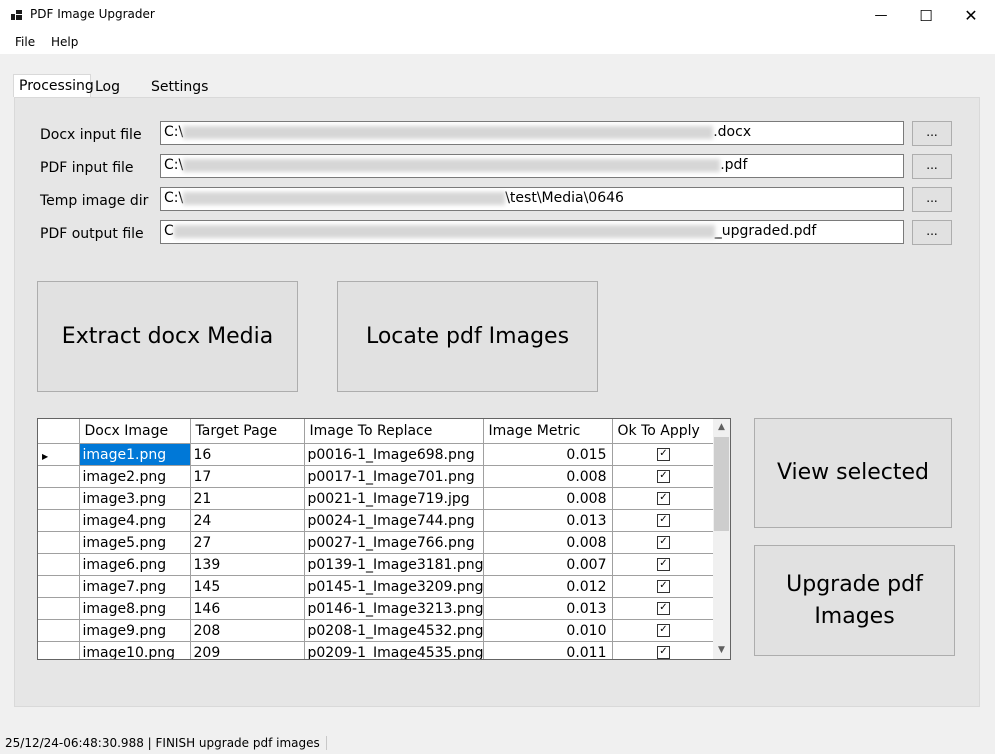  What do you see at coordinates (247, 586) in the screenshot?
I see `cell-target-page: 145` at bounding box center [247, 586].